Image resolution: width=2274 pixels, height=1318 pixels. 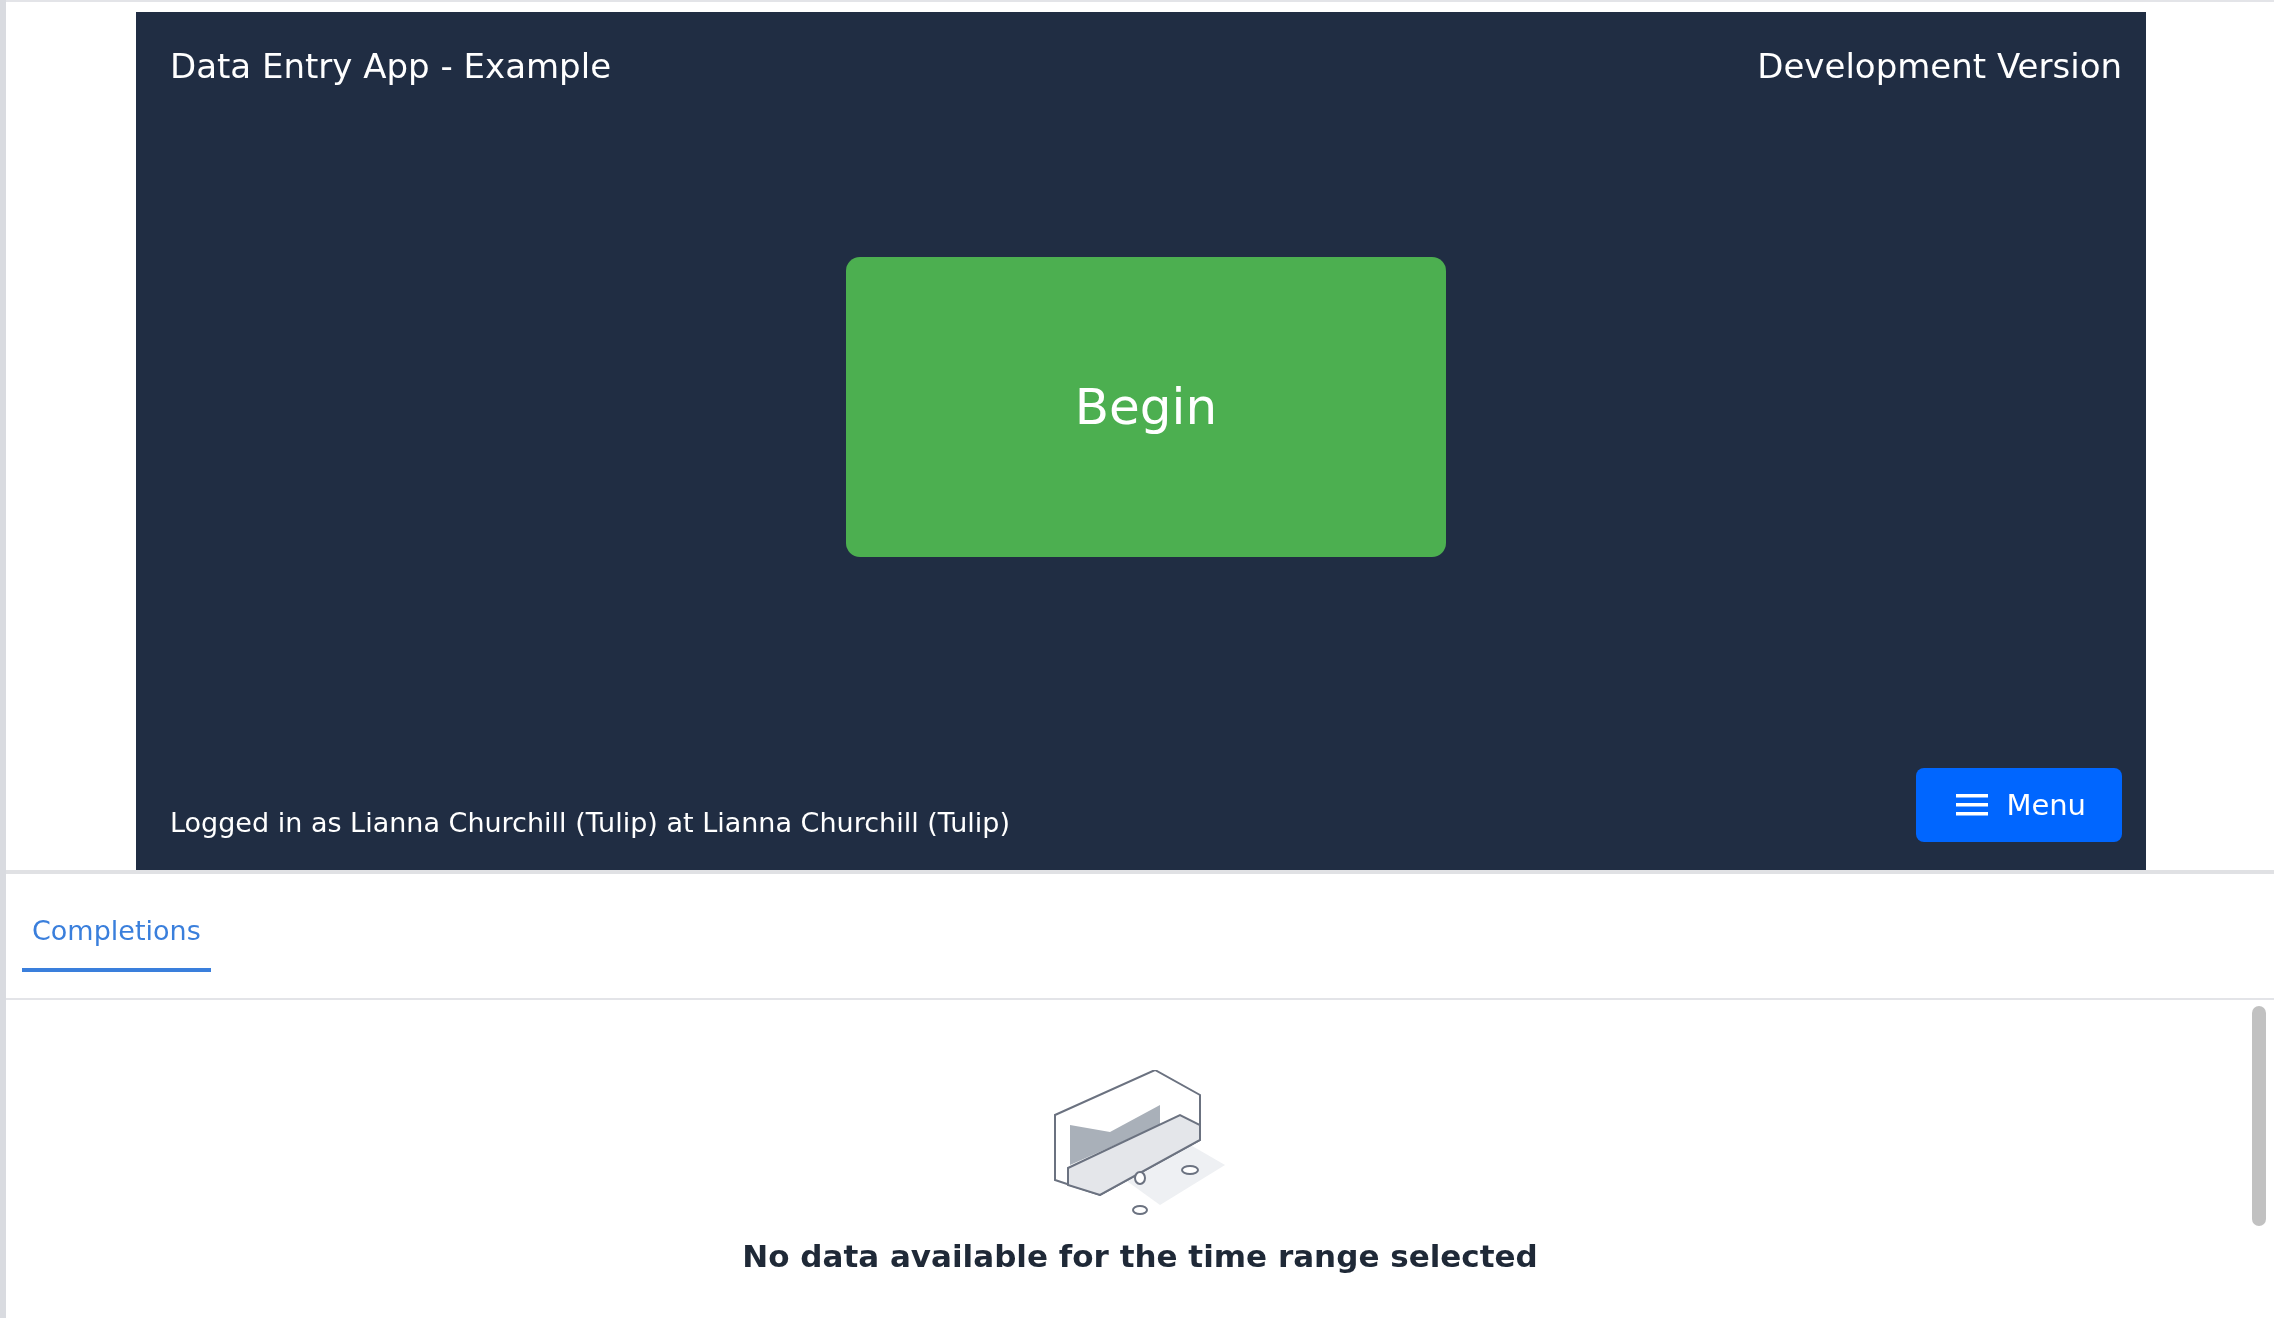 What do you see at coordinates (1140, 1256) in the screenshot?
I see `empty-state-heading: No data available for the time range selected` at bounding box center [1140, 1256].